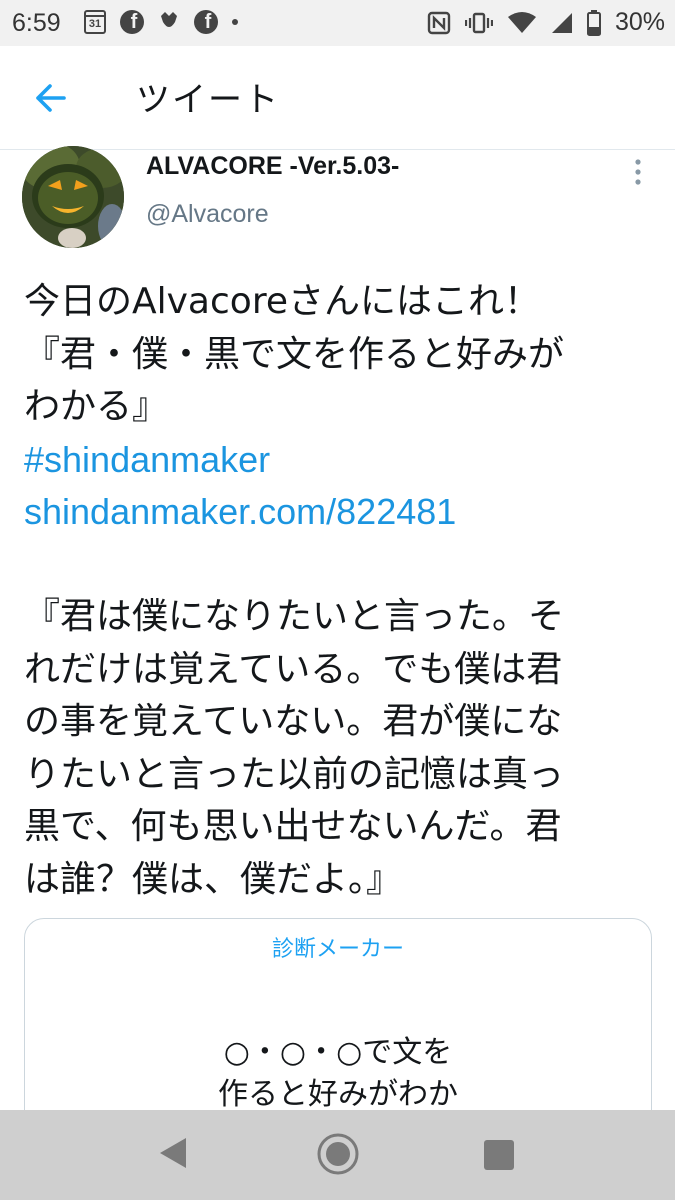  What do you see at coordinates (235, 22) in the screenshot?
I see `more-notifications-icon` at bounding box center [235, 22].